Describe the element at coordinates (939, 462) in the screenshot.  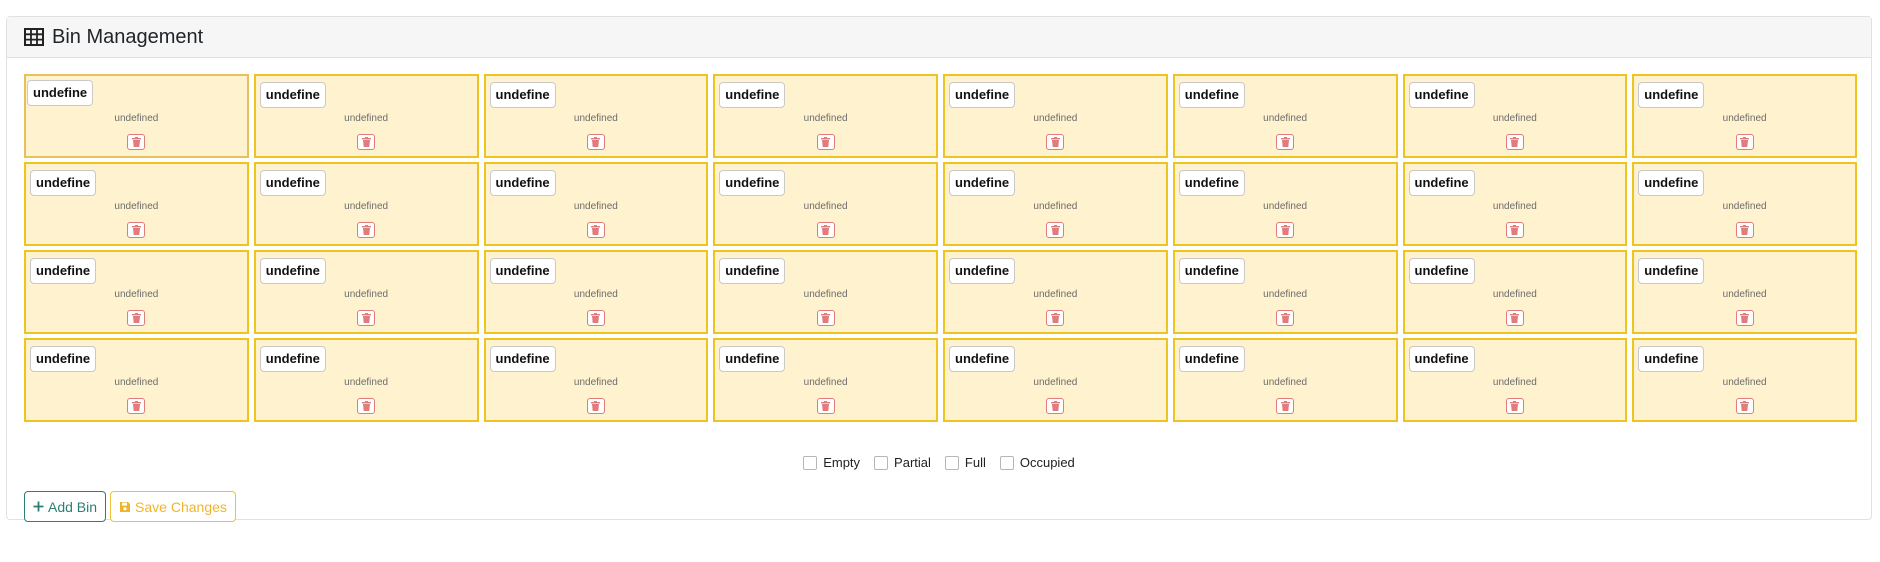
I see `status-legend: Empty Partial Full Occupied` at that location.